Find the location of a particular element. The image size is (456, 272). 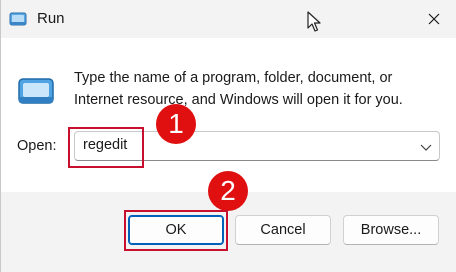

window-title: Run is located at coordinates (51, 18).